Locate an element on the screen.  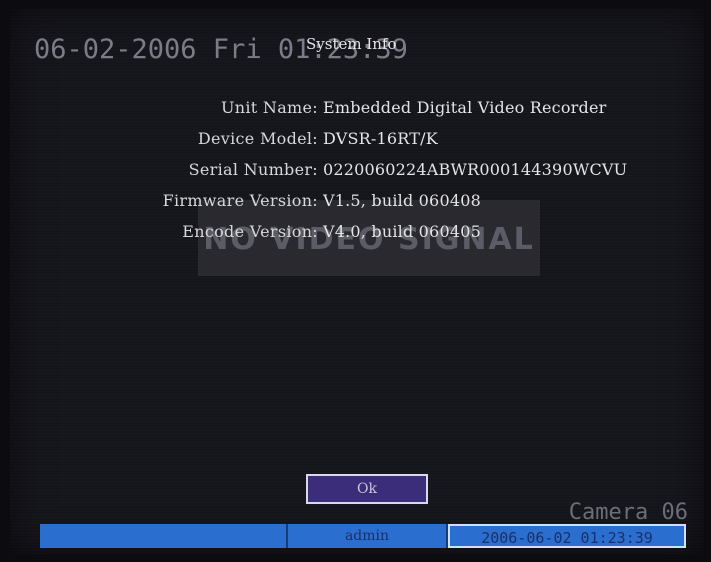
info-label: Unit Name: is located at coordinates (269, 107).